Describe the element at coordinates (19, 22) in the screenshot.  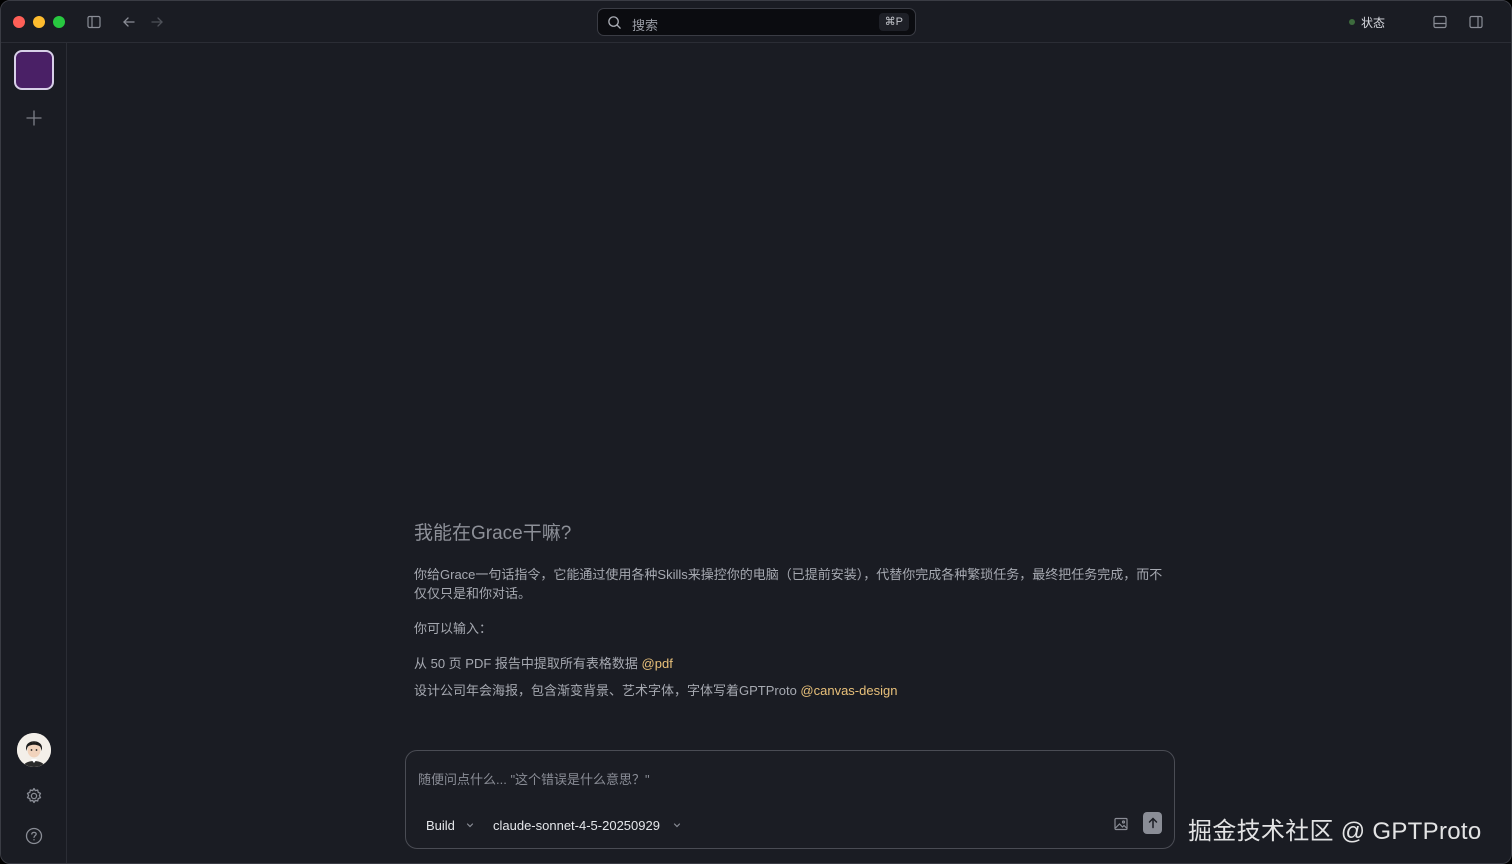
I see `close-window-button` at that location.